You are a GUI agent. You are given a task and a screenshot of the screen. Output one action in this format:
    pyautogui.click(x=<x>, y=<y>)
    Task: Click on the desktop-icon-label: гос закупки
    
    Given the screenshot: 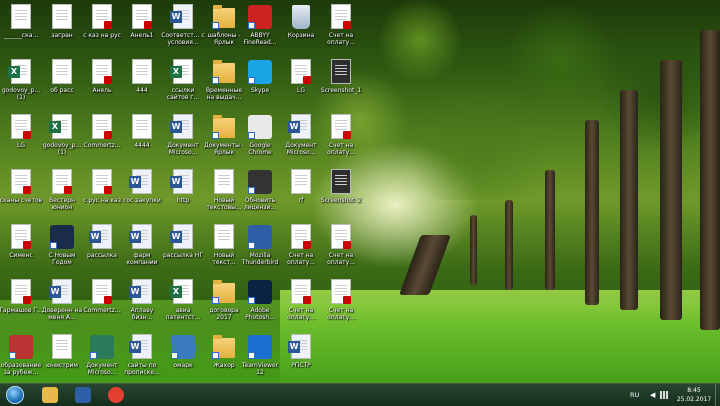 What is the action you would take?
    pyautogui.click(x=142, y=200)
    